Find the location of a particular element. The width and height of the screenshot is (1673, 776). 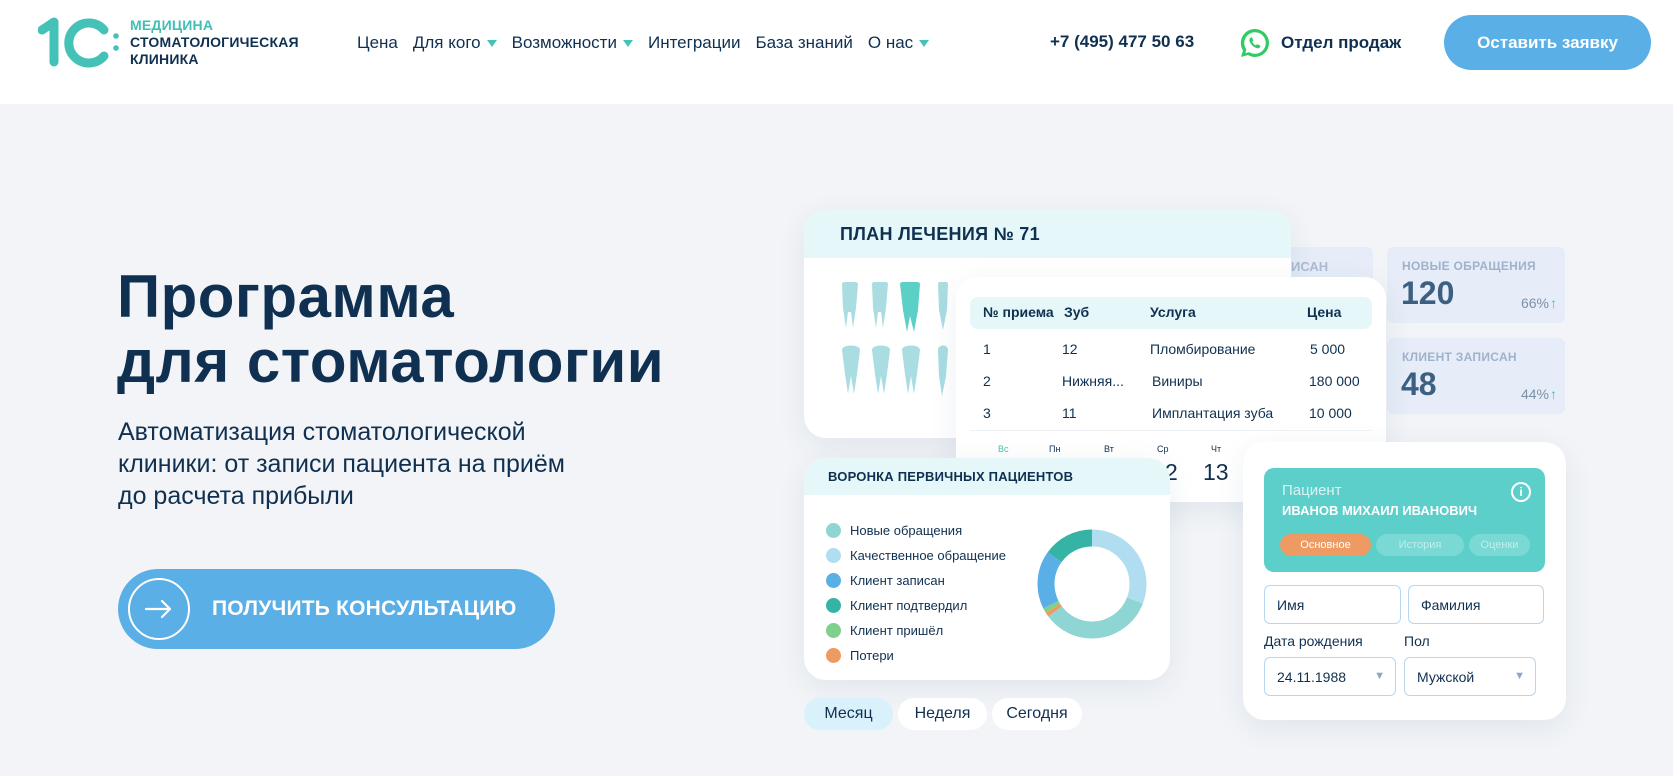

leave-request-button: Оставить заявку is located at coordinates (1547, 42).